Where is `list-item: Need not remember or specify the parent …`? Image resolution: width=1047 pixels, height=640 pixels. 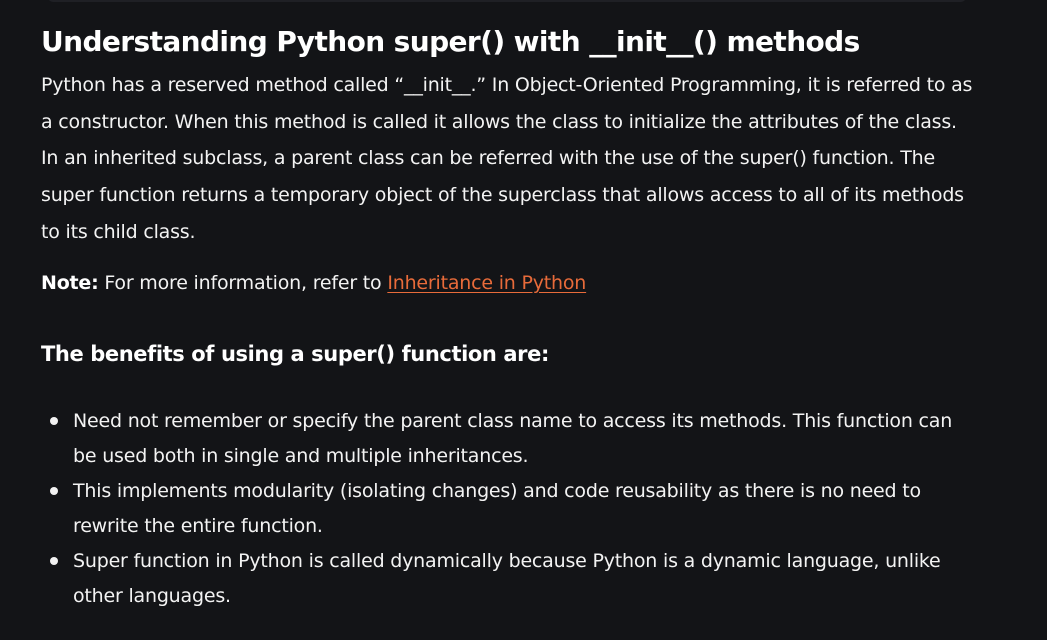
list-item: Need not remember or specify the parent … is located at coordinates (508, 439).